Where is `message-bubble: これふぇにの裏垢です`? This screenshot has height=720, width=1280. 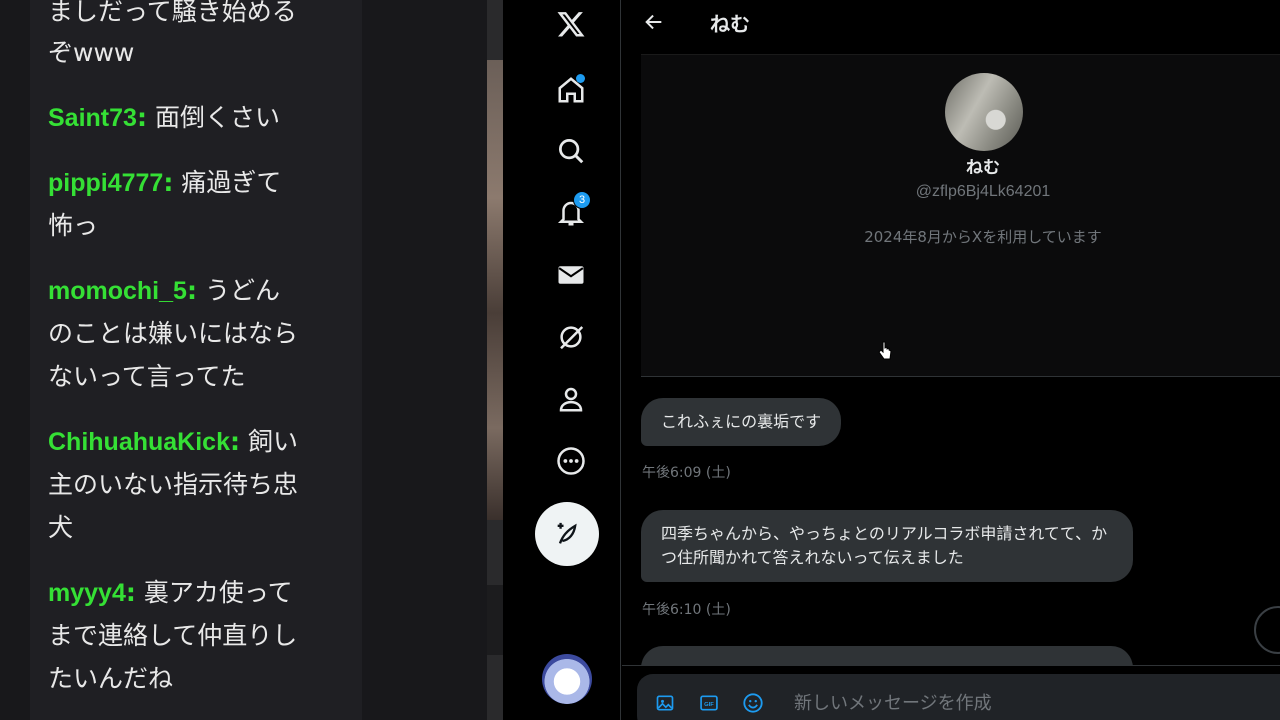
message-bubble: これふぇにの裏垢です is located at coordinates (741, 422).